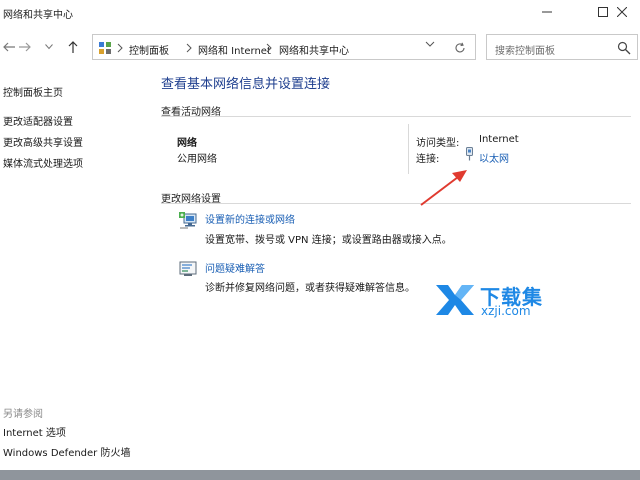 The height and width of the screenshot is (480, 640). What do you see at coordinates (188, 268) in the screenshot?
I see `troubleshoot-icon` at bounding box center [188, 268].